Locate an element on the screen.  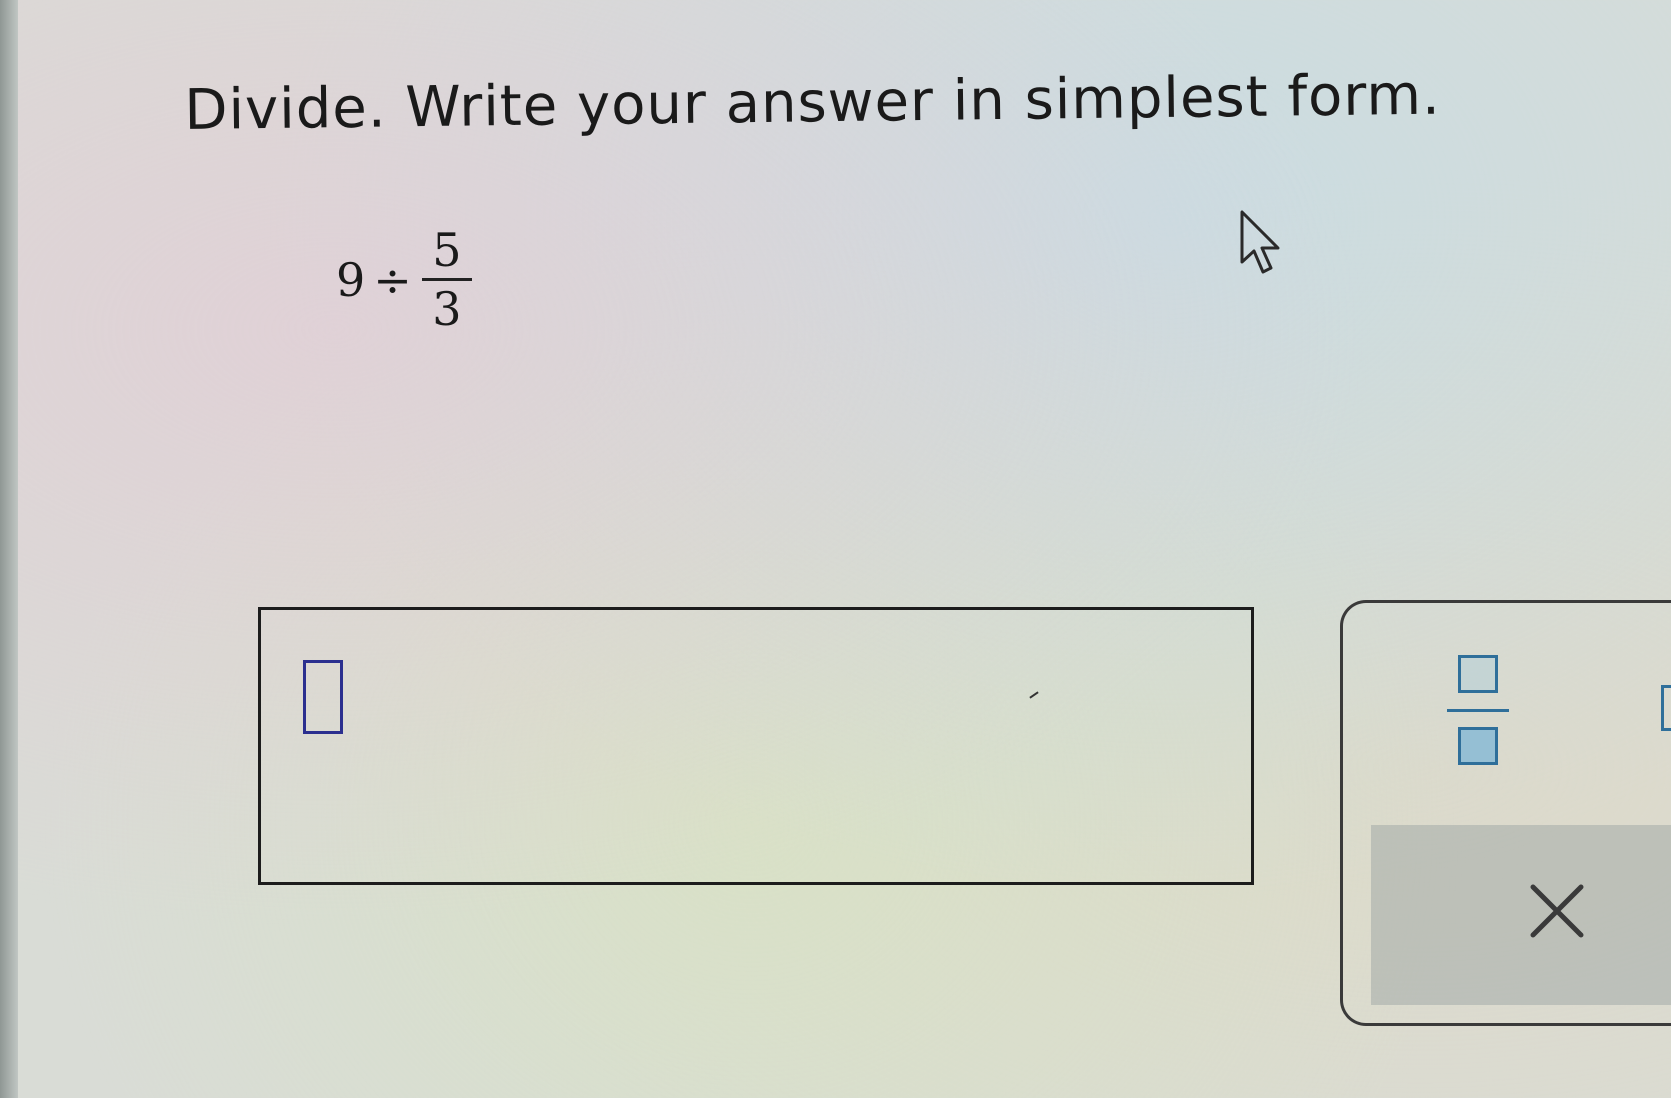
fraction-denominator-box-icon is located at coordinates (1478, 746).